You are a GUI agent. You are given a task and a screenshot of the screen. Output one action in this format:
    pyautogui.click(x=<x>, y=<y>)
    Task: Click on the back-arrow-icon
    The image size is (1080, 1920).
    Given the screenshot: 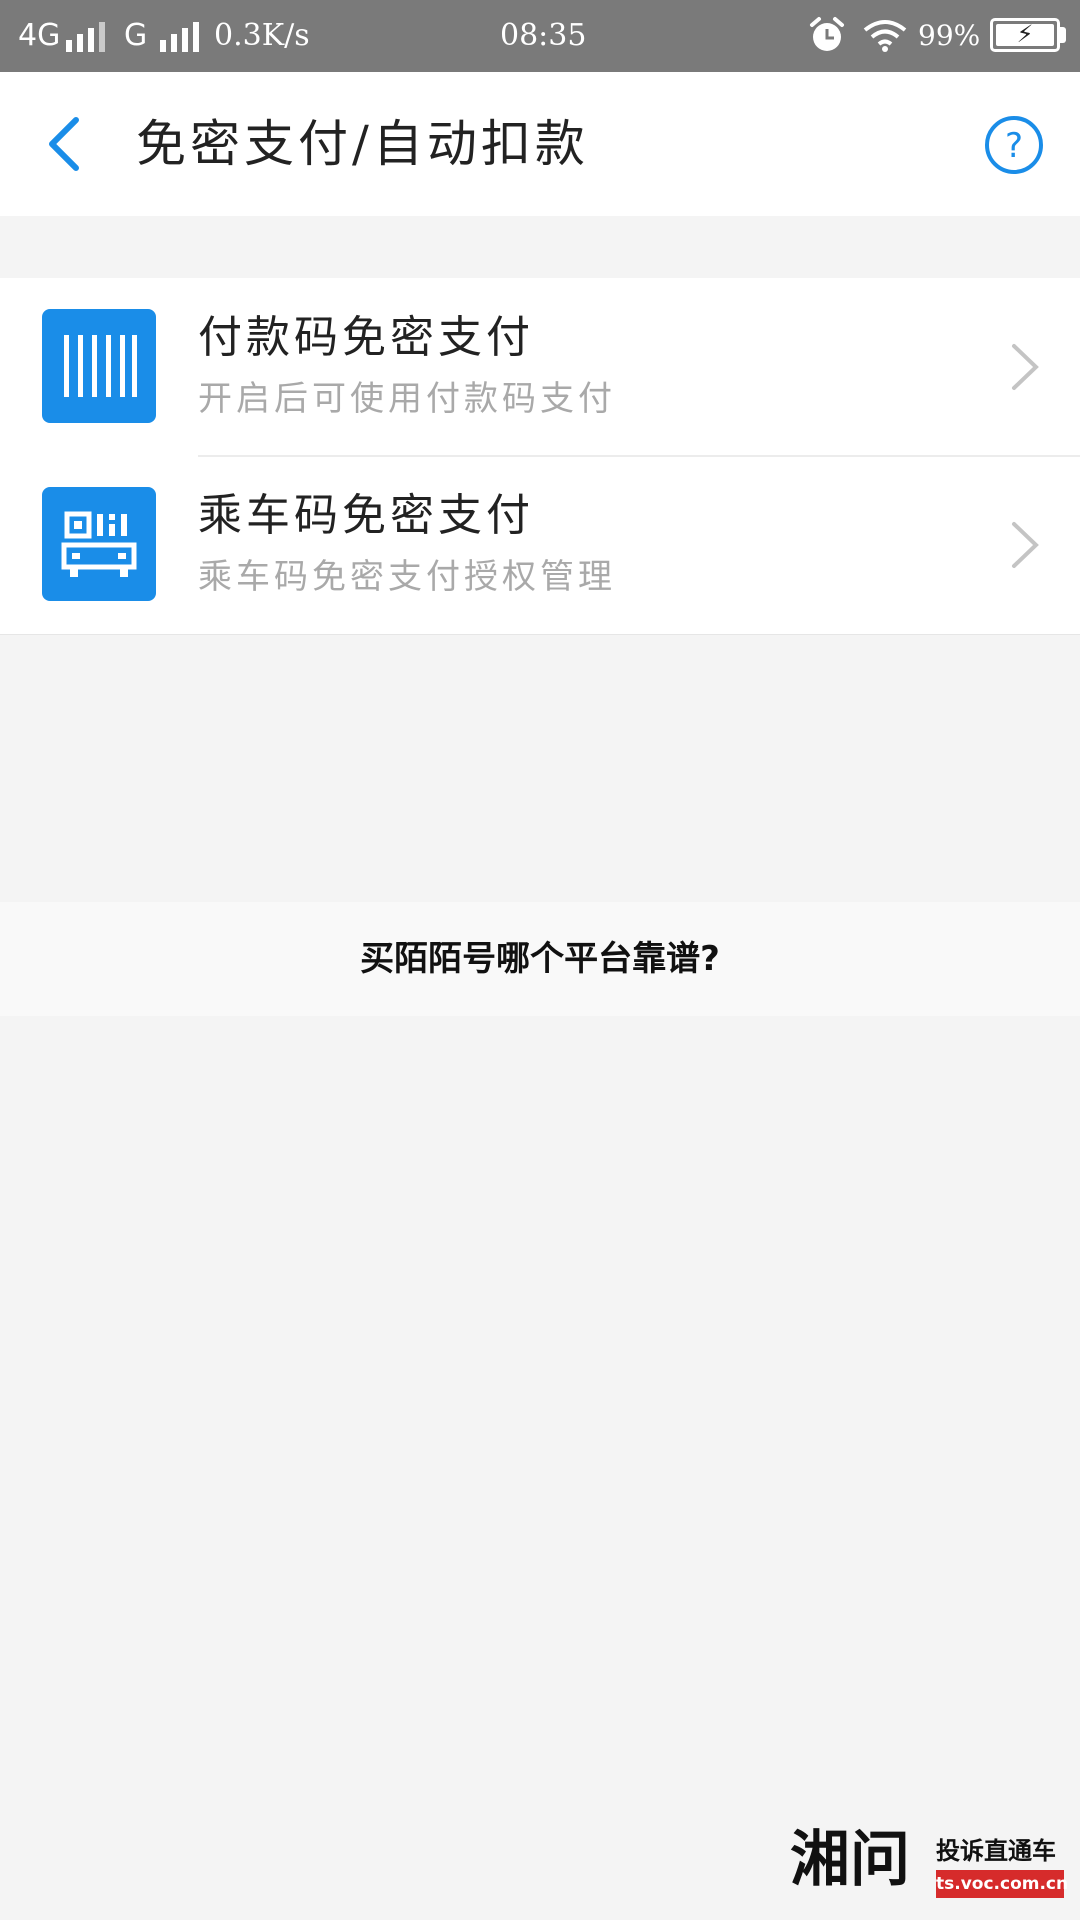 What is the action you would take?
    pyautogui.click(x=65, y=144)
    